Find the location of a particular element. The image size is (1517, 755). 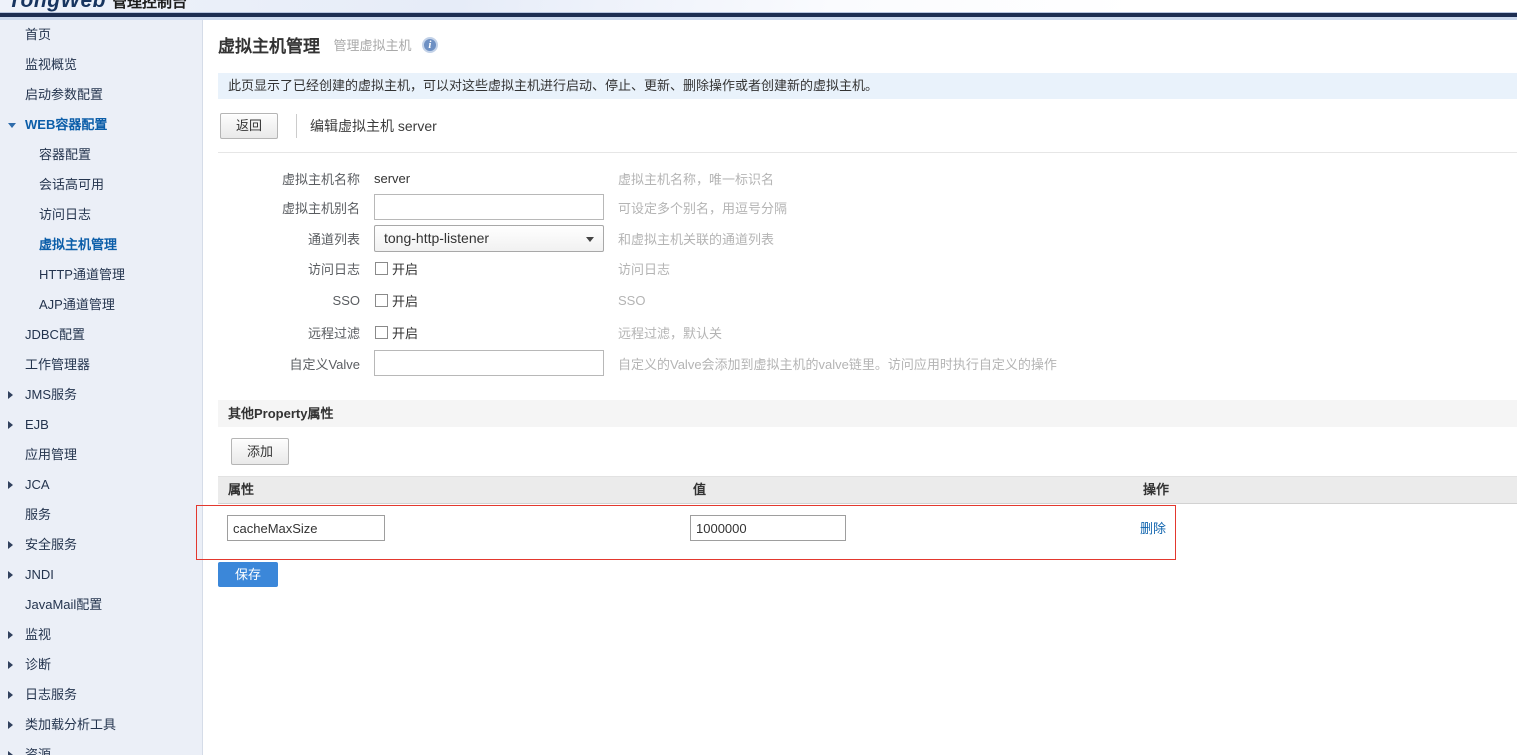

sidebar-item-4: 容器配置 is located at coordinates (101, 155).